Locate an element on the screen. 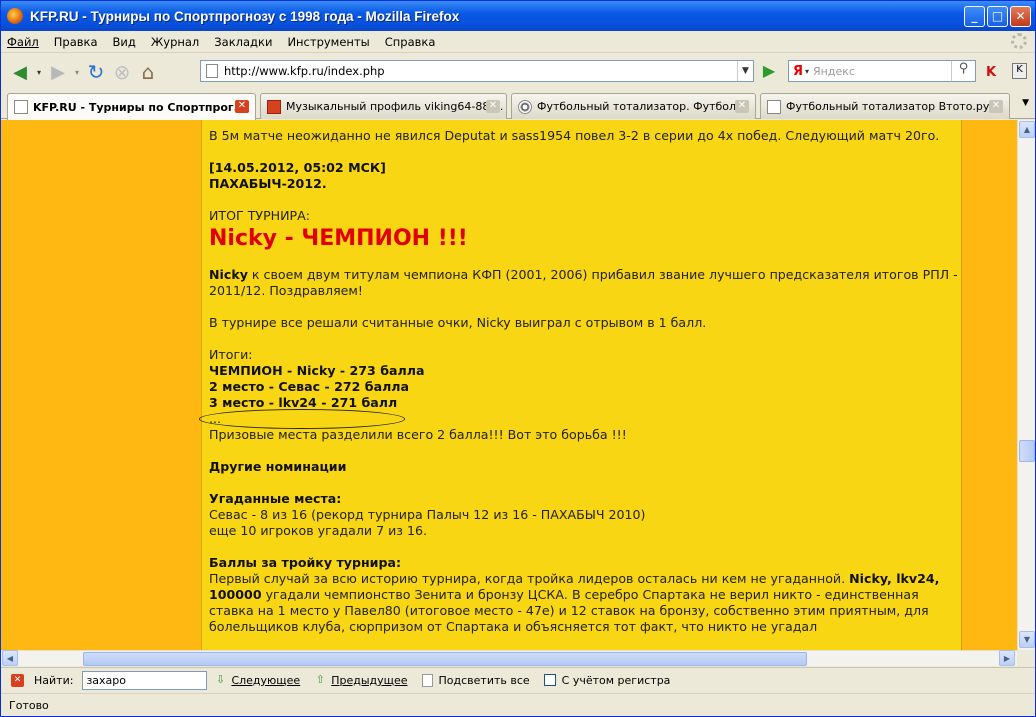 This screenshot has height=717, width=1036. checkbox-icon is located at coordinates (549, 680).